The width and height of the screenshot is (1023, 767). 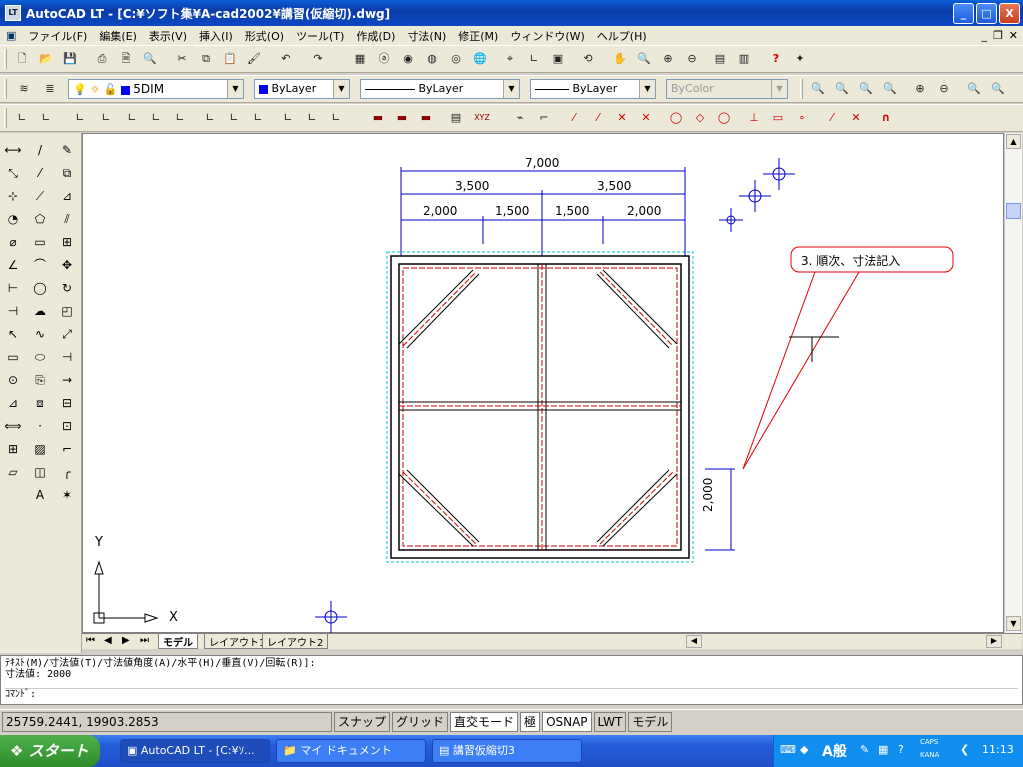 I want to click on zoom-center-icon: 🔍, so click(x=890, y=89).